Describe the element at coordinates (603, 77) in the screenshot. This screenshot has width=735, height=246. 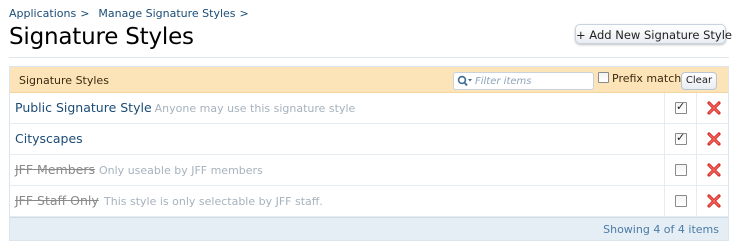
I see `prefix-match-checkbox` at that location.